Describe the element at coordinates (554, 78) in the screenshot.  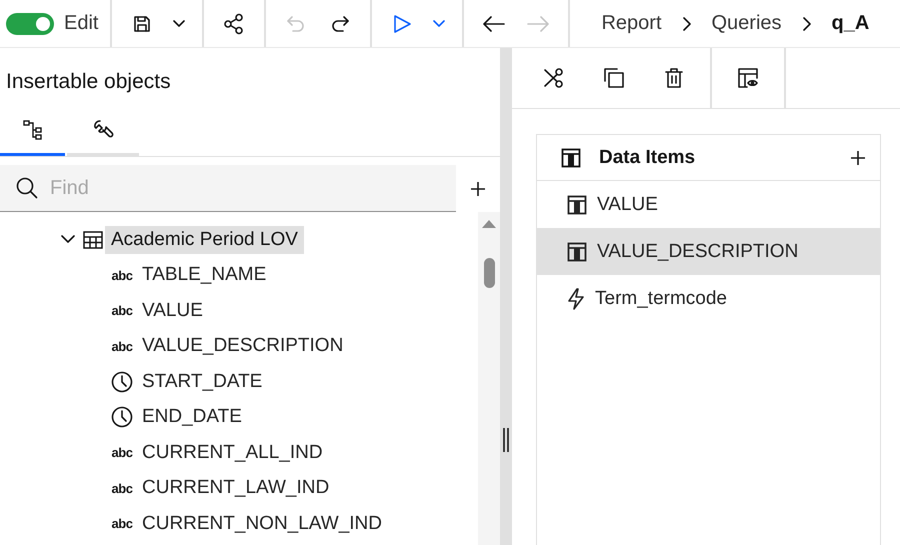
I see `scissors-icon` at that location.